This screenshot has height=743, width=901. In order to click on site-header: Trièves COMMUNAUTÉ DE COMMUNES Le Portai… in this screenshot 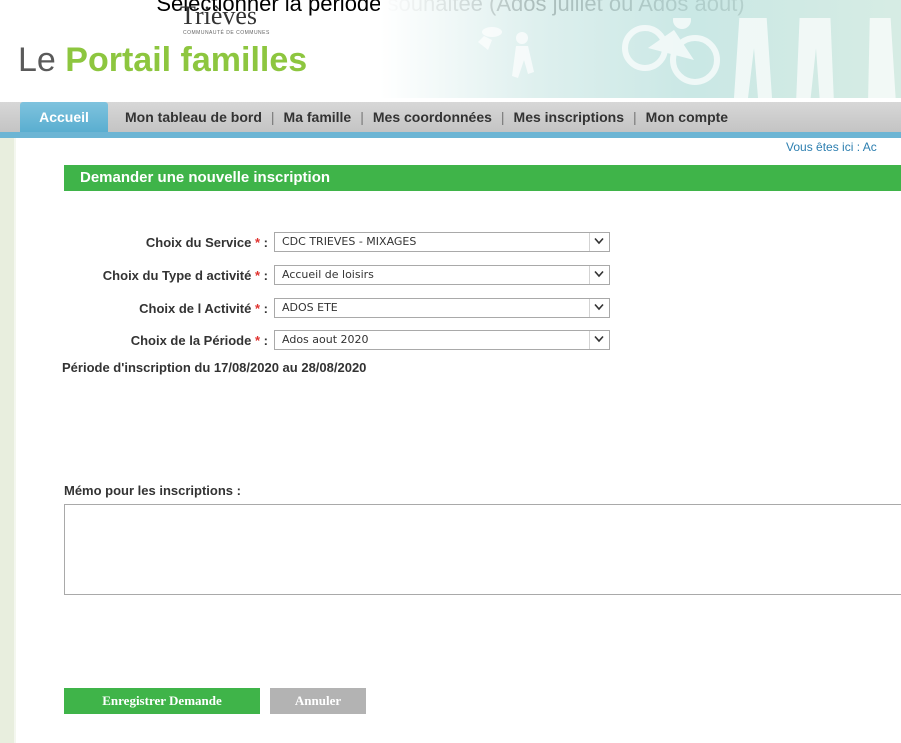, I will do `click(450, 49)`.